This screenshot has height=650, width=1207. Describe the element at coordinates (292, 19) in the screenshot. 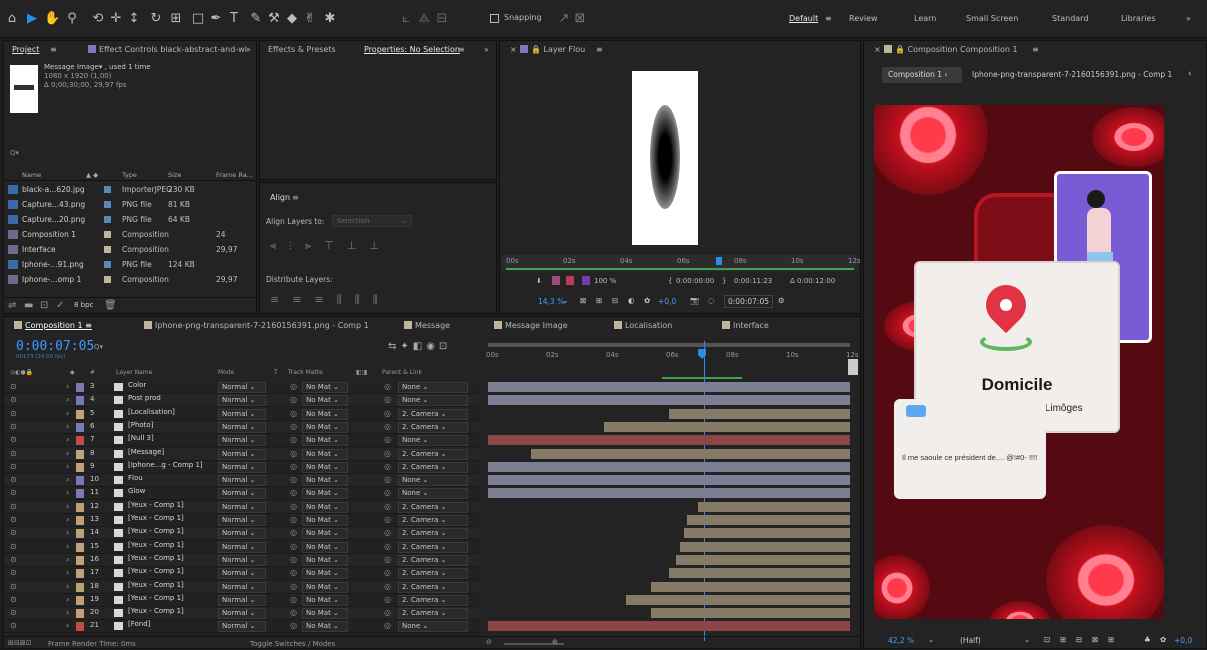

I see `eraser-tool-icon: ◆` at that location.